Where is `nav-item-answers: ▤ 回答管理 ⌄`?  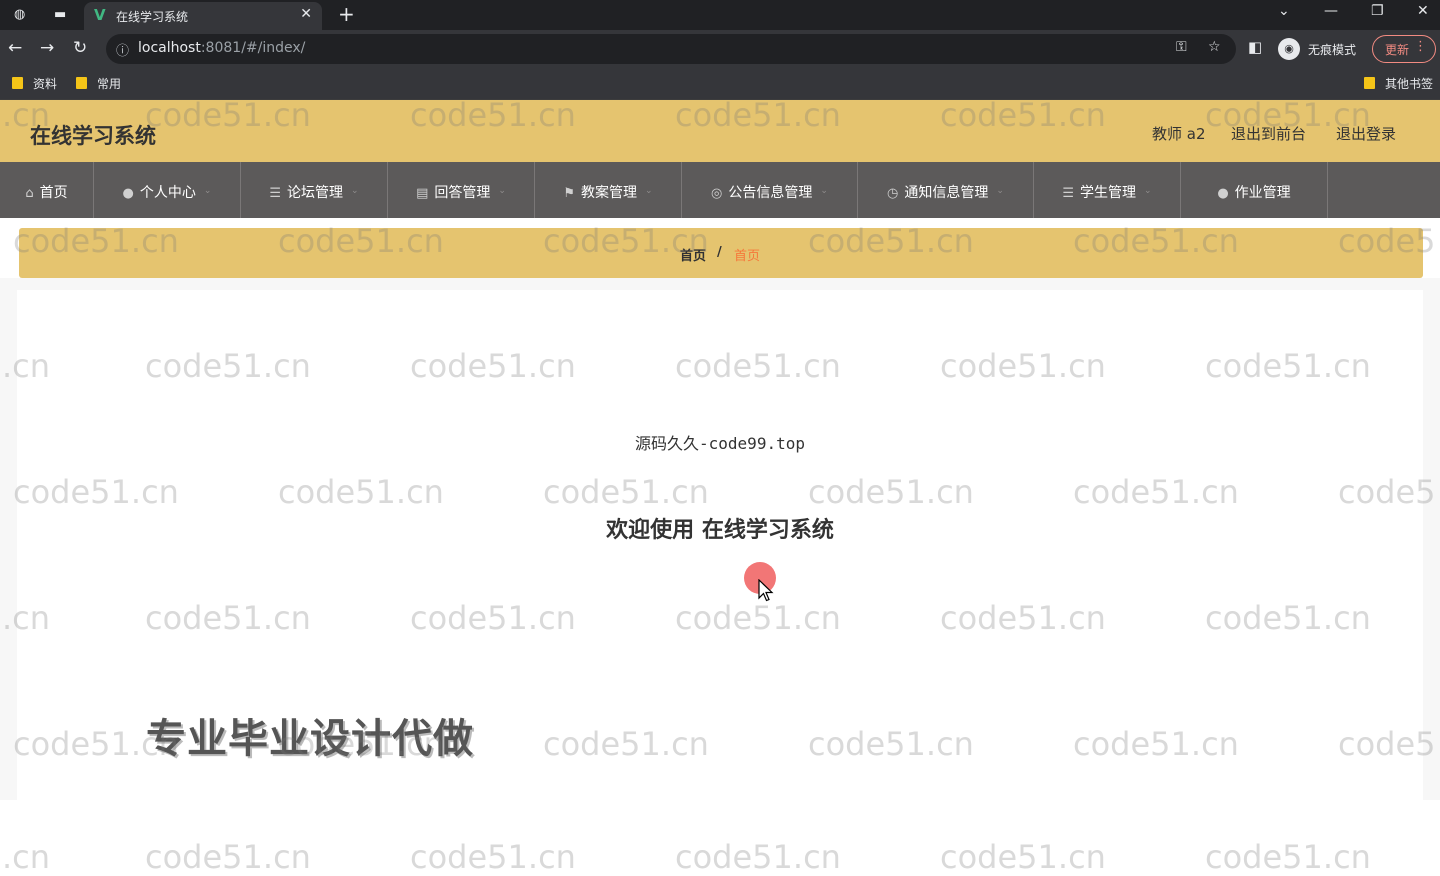 nav-item-answers: ▤ 回答管理 ⌄ is located at coordinates (461, 190).